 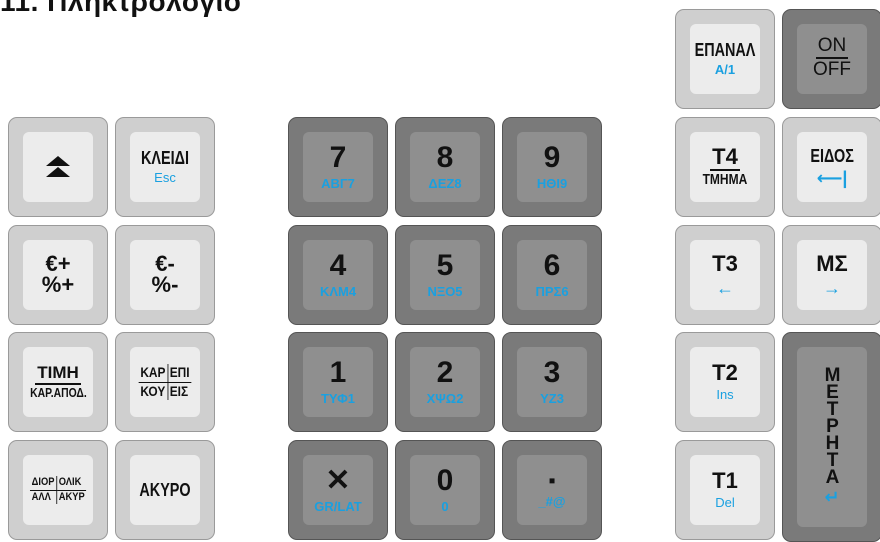 I want to click on key-6: 6 ΠΡΣ6, so click(x=552, y=275).